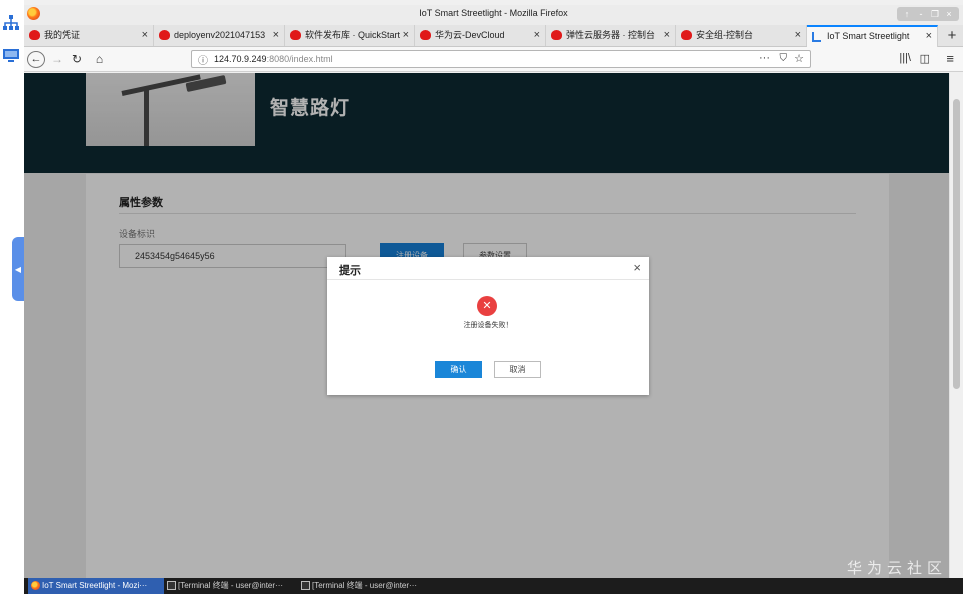 Image resolution: width=963 pixels, height=594 pixels. I want to click on sidebar-toggle-icon: ◫, so click(925, 58).